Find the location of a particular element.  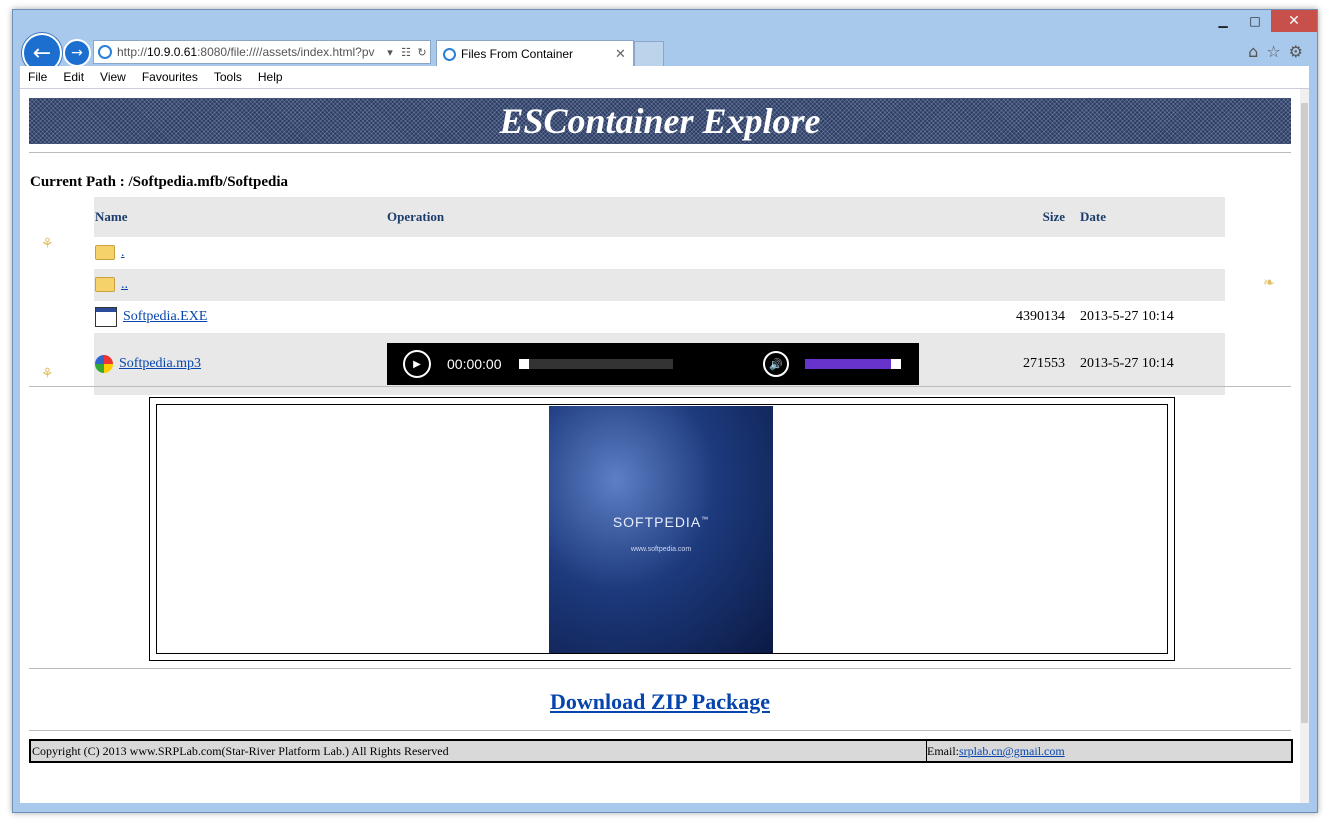

vertical-scrollbar is located at coordinates (1304, 446).